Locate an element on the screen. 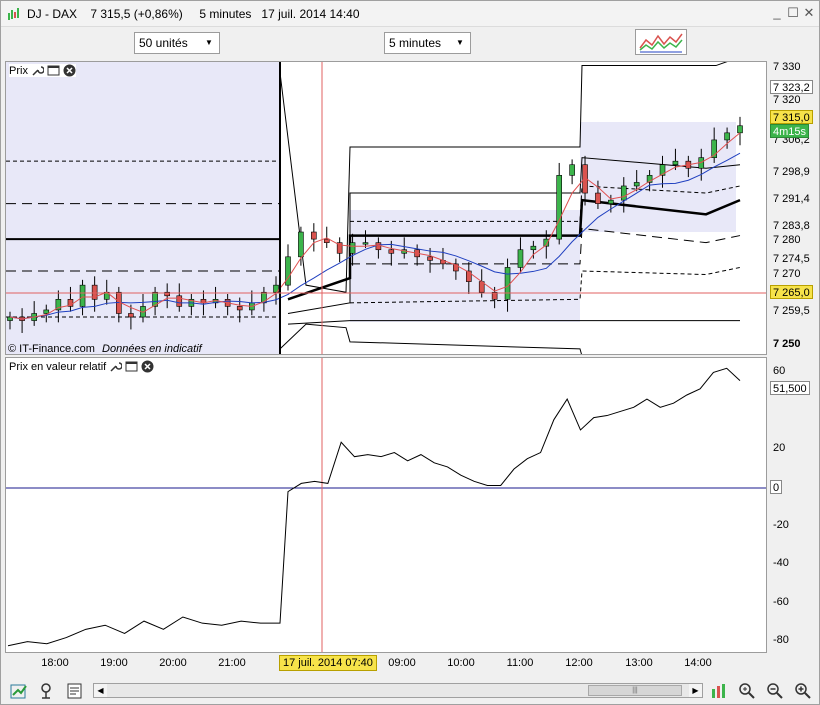 The width and height of the screenshot is (820, 705). indicators-chart-icon is located at coordinates (661, 43).